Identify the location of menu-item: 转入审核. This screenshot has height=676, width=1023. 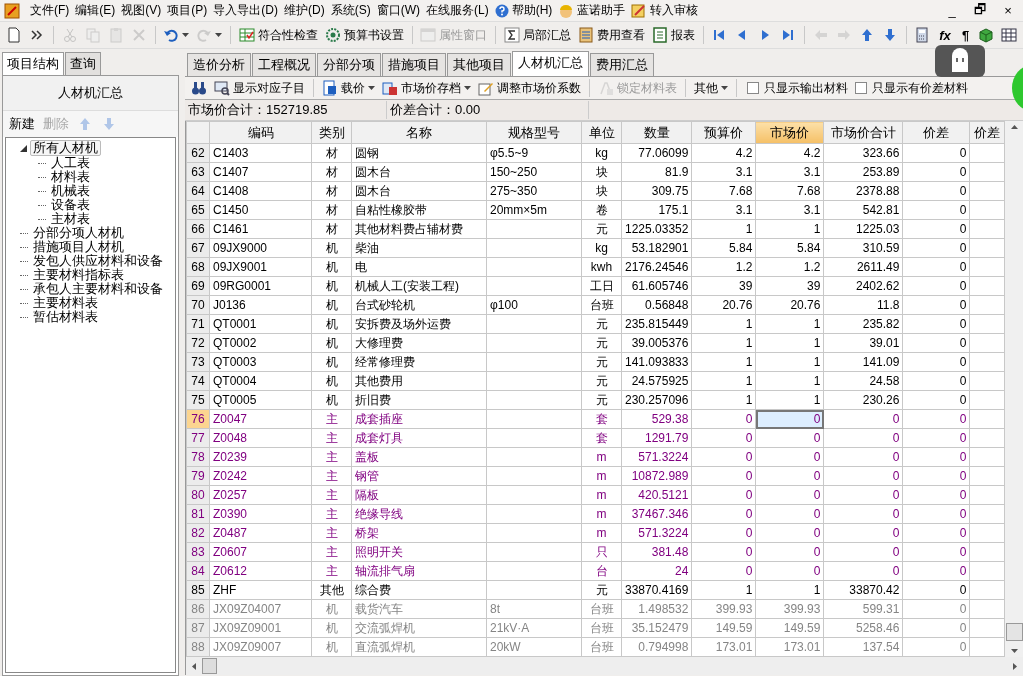
(665, 10).